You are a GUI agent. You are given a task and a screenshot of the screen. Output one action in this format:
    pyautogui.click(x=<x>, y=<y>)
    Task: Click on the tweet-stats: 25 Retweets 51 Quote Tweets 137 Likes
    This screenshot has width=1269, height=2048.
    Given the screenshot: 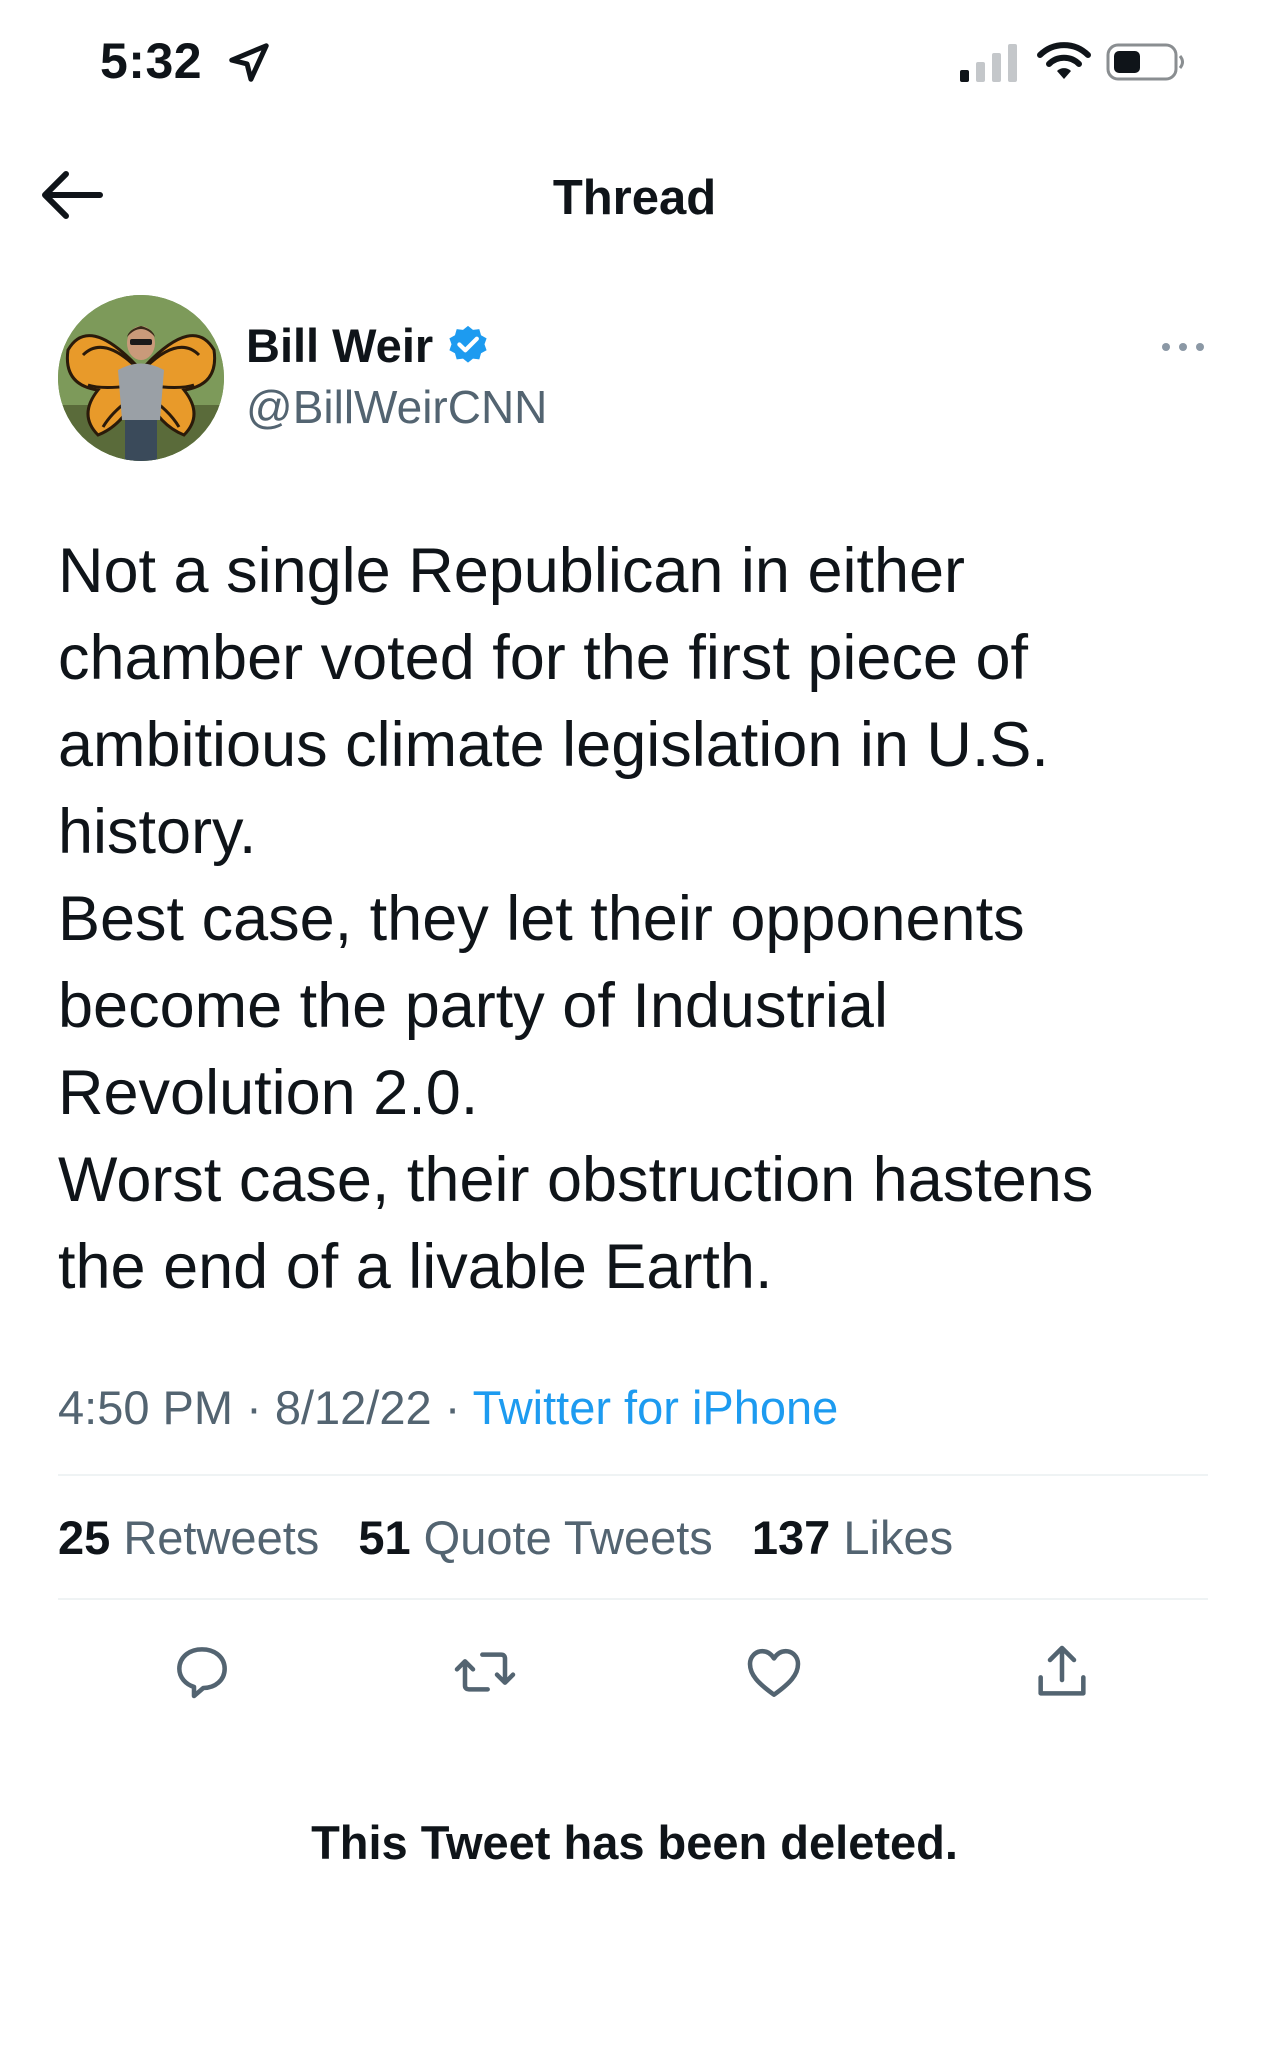 What is the action you would take?
    pyautogui.click(x=518, y=1537)
    